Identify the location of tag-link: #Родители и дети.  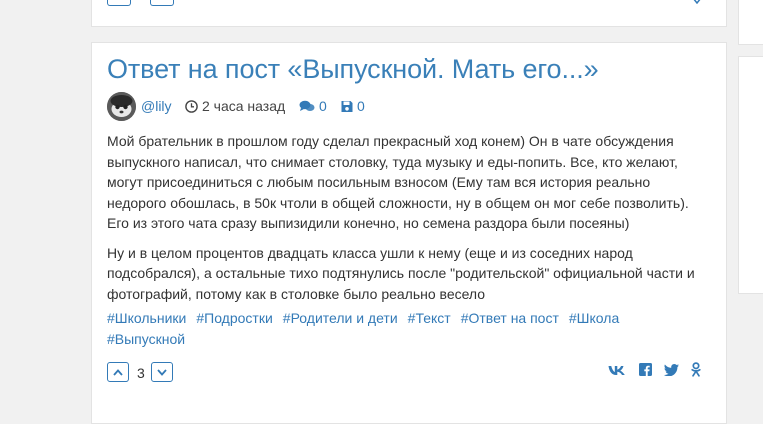
(340, 318).